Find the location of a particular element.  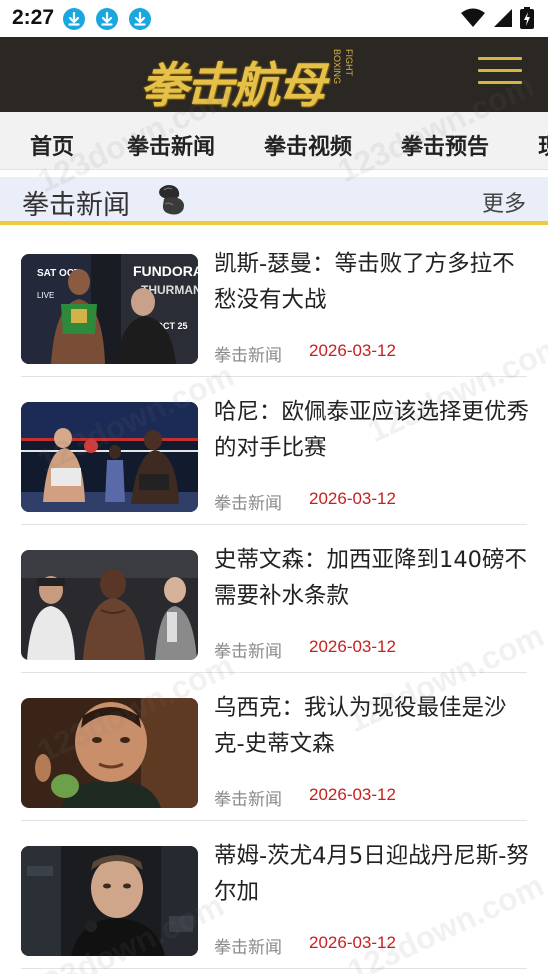

status-time: 2:27 is located at coordinates (33, 17).